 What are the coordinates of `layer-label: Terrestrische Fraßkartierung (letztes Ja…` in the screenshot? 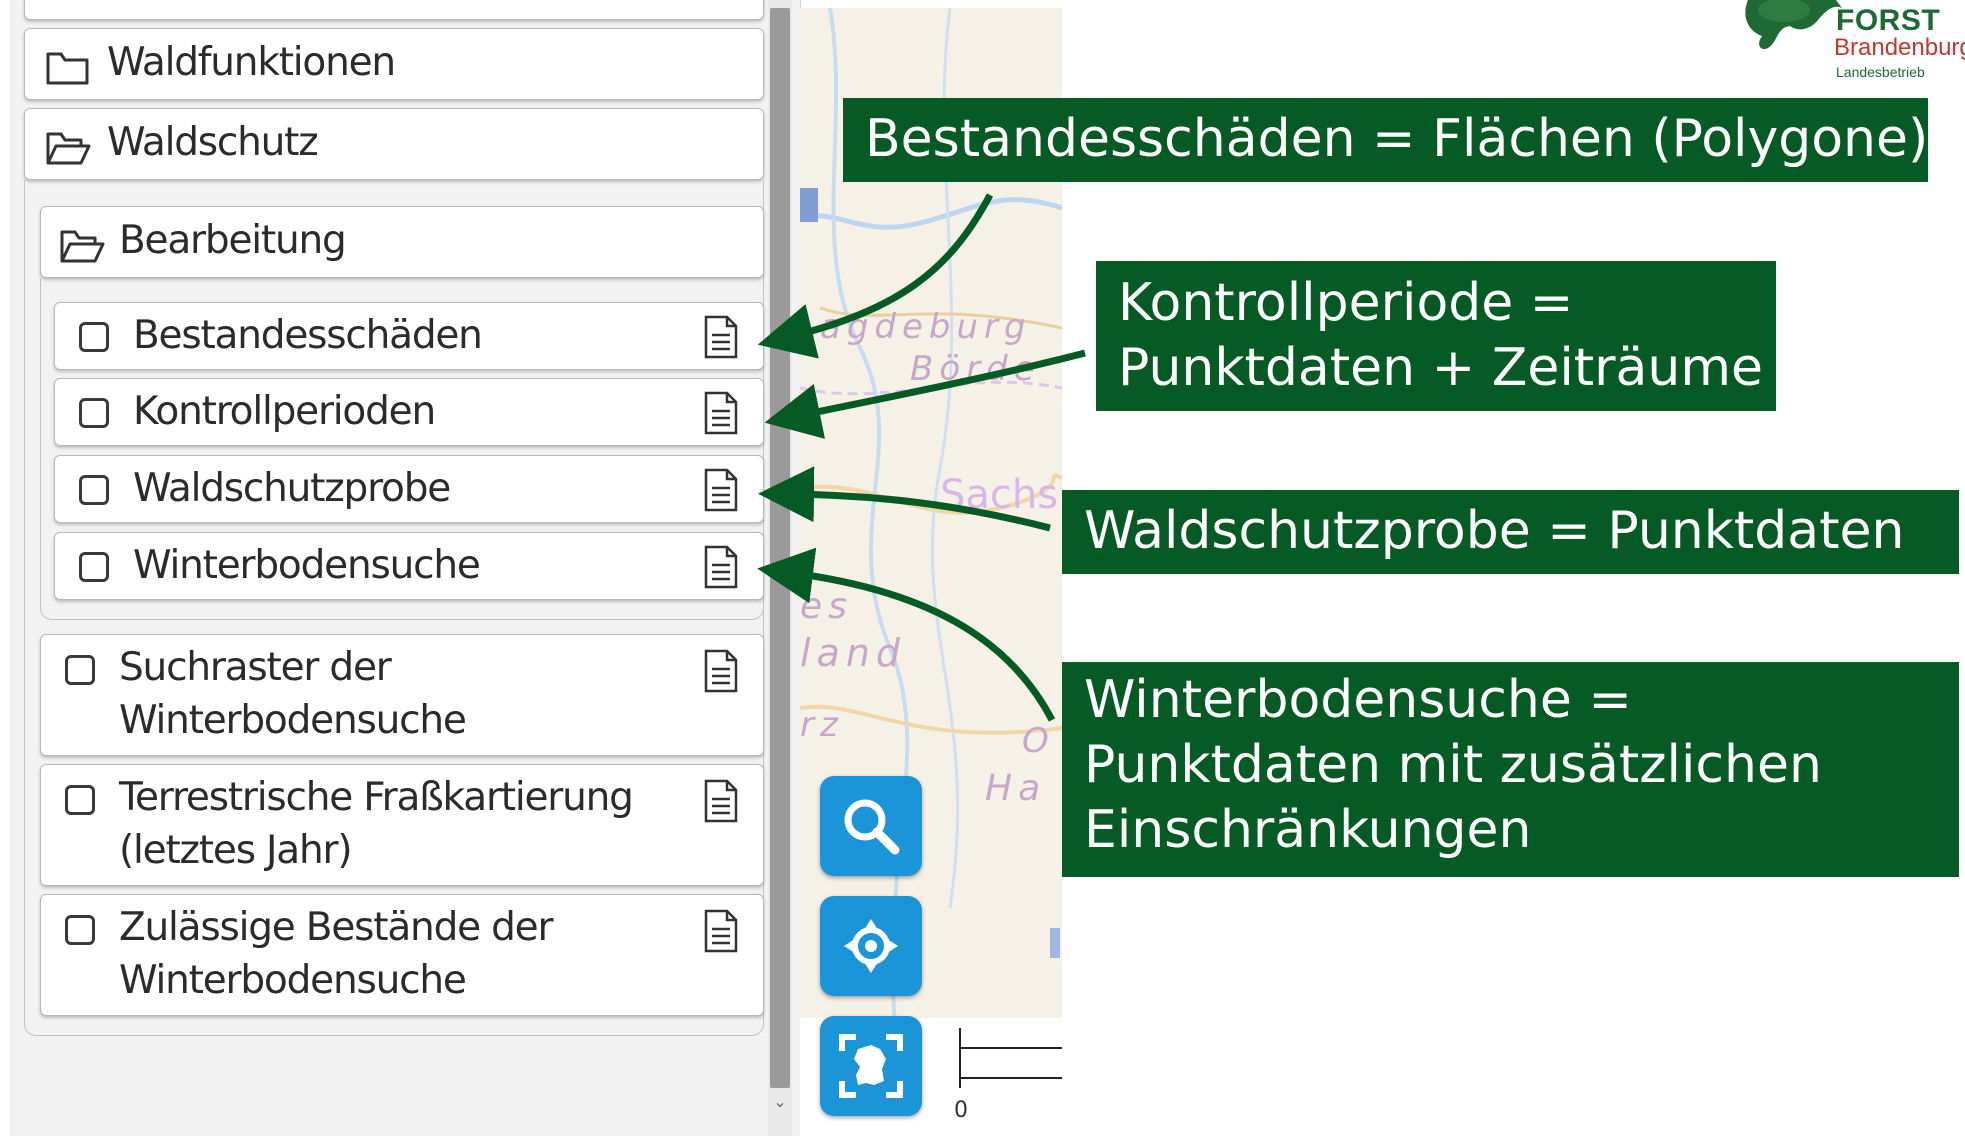 It's located at (376, 824).